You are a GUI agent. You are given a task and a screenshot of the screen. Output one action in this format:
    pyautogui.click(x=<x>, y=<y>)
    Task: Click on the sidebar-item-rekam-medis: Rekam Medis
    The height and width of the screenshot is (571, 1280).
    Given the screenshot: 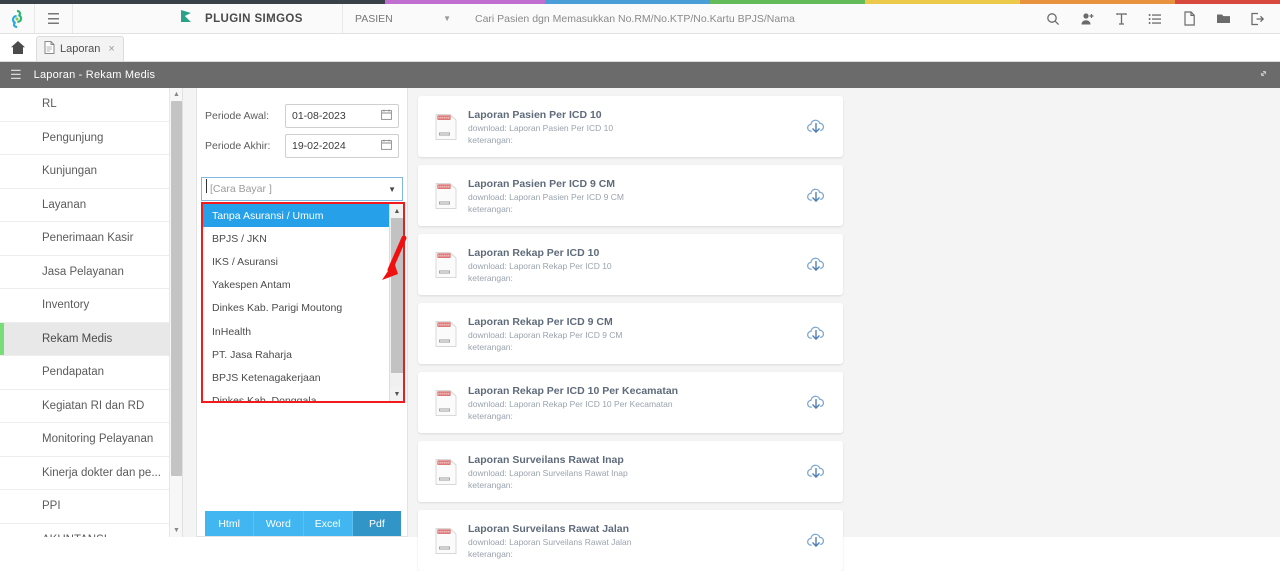 What is the action you would take?
    pyautogui.click(x=91, y=339)
    